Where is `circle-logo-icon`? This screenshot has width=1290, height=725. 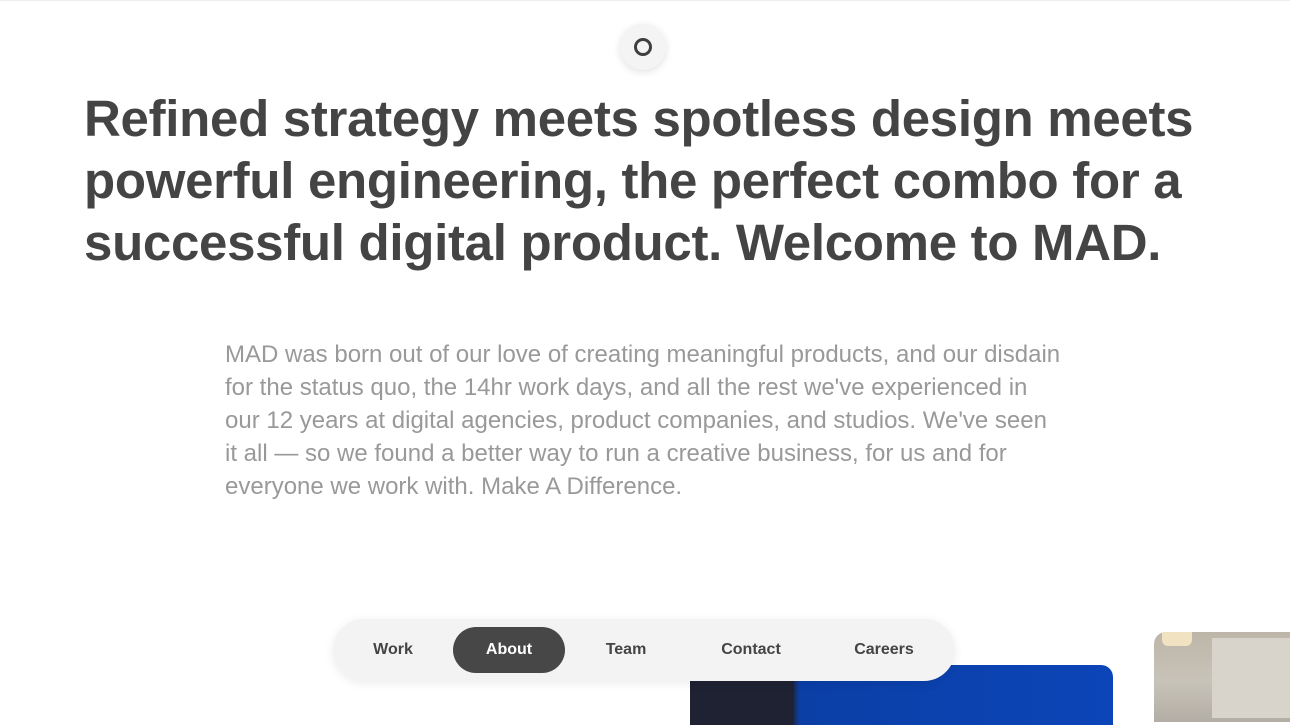 circle-logo-icon is located at coordinates (643, 47).